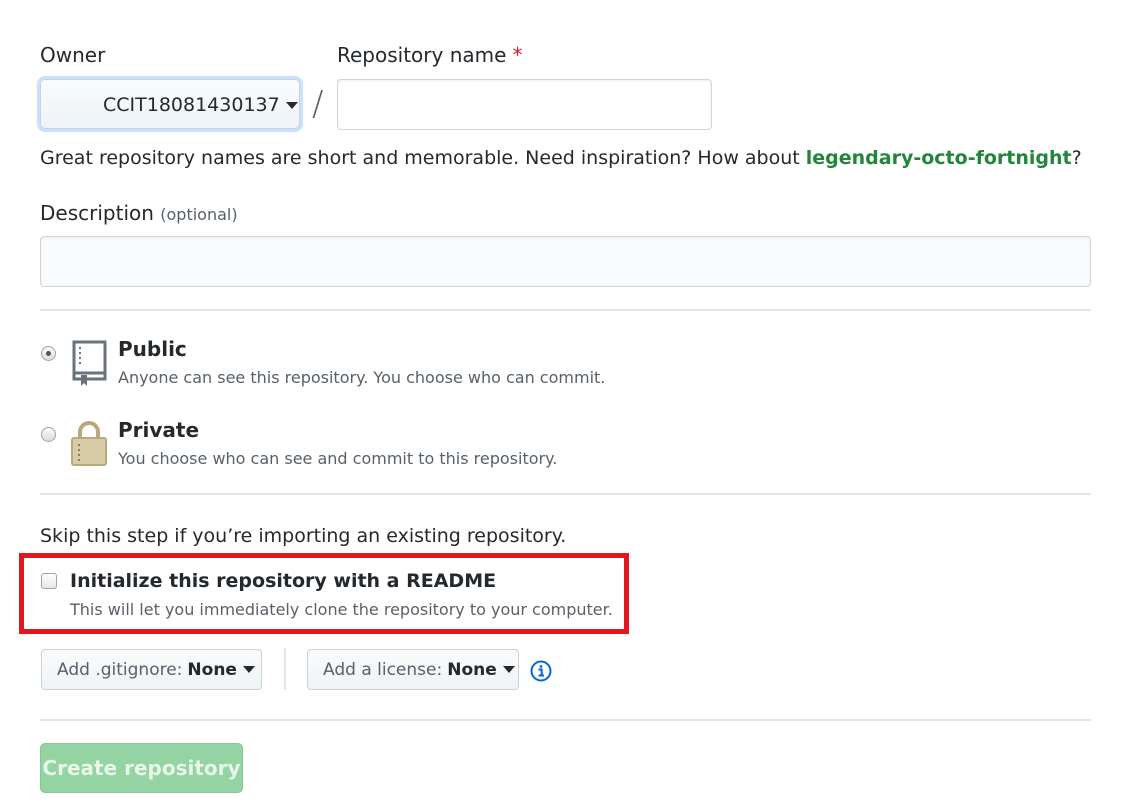 The image size is (1124, 806). I want to click on readme-highlight-box, so click(324, 593).